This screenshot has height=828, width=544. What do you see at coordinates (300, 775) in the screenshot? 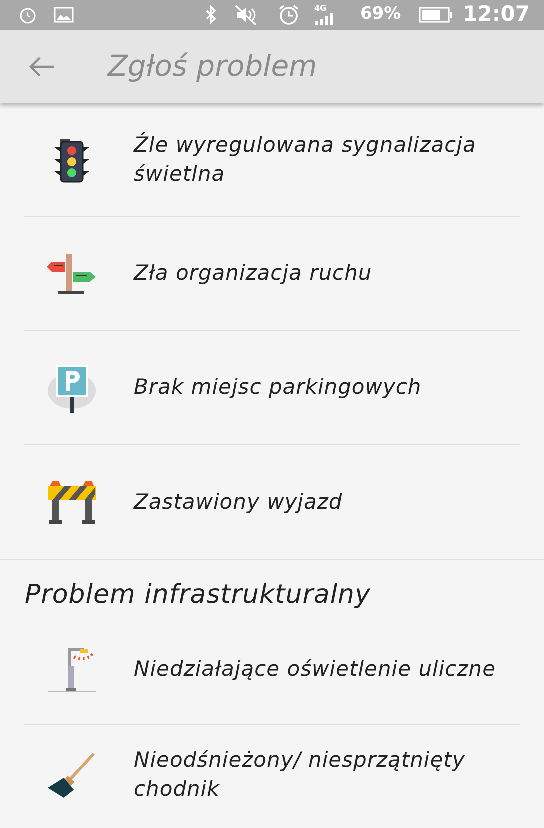
I see `item-label: Nieodśnieżony/ niesprzątnięty chodnik` at bounding box center [300, 775].